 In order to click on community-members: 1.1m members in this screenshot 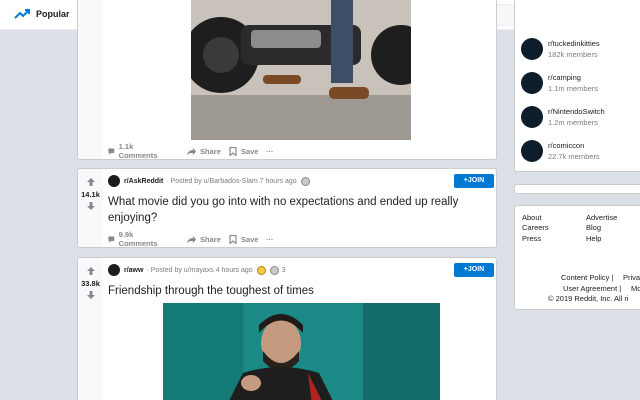, I will do `click(573, 88)`.